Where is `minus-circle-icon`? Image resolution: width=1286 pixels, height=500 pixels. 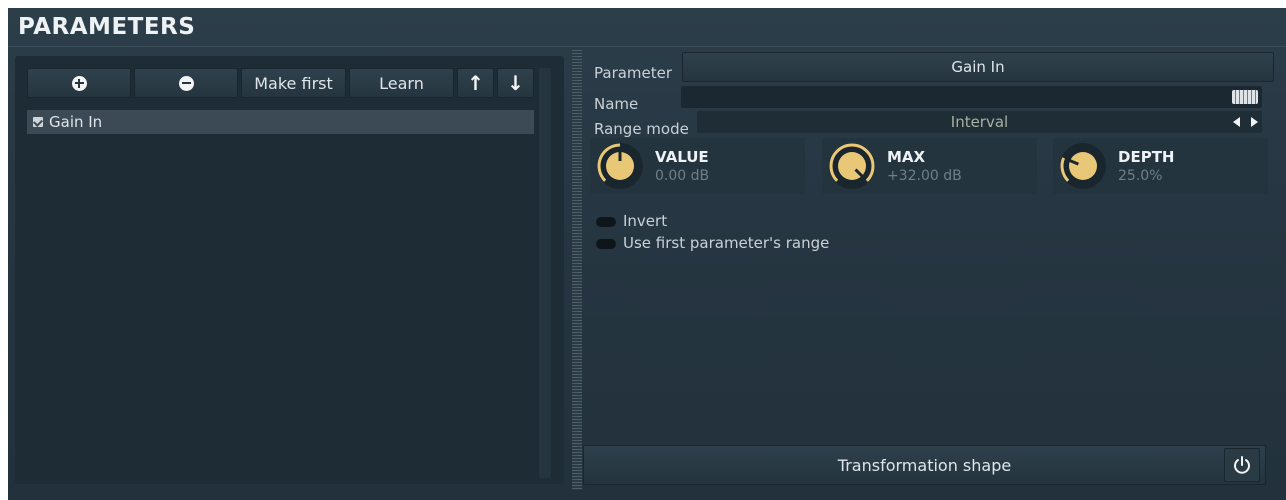
minus-circle-icon is located at coordinates (186, 83).